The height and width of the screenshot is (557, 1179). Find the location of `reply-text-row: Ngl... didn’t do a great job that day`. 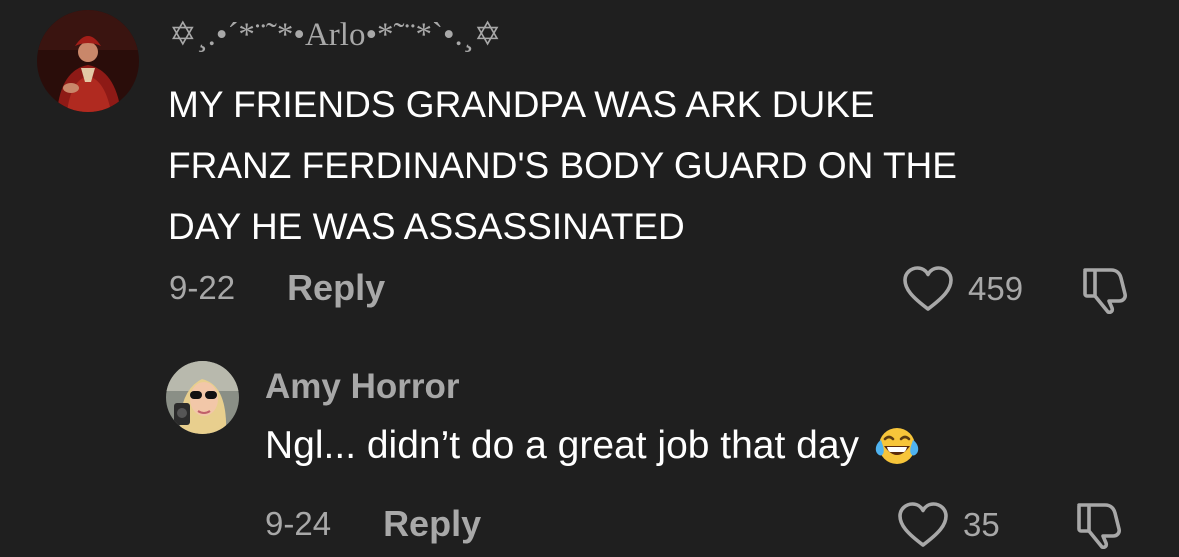

reply-text-row: Ngl... didn’t do a great job that day is located at coordinates (593, 446).